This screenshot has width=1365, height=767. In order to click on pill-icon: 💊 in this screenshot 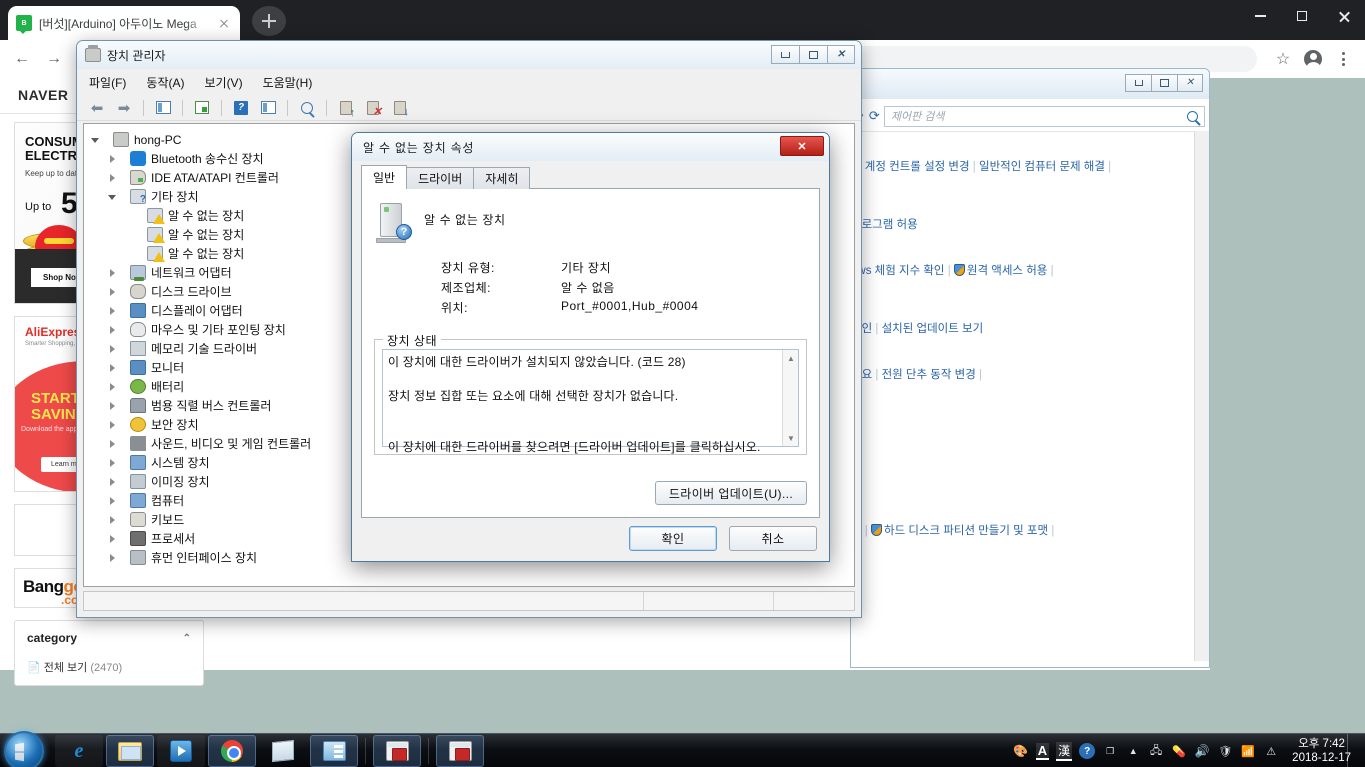, I will do `click(1179, 751)`.